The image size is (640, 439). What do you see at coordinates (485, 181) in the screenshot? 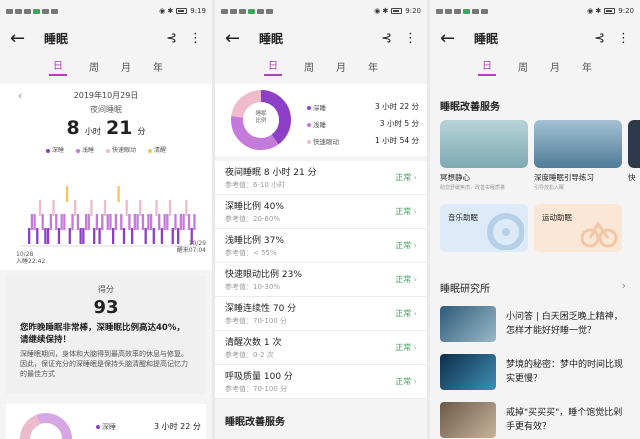
I see `card-meditation: 冥想静心 助您舒缓焦虑，改善失眠质量` at bounding box center [485, 181].